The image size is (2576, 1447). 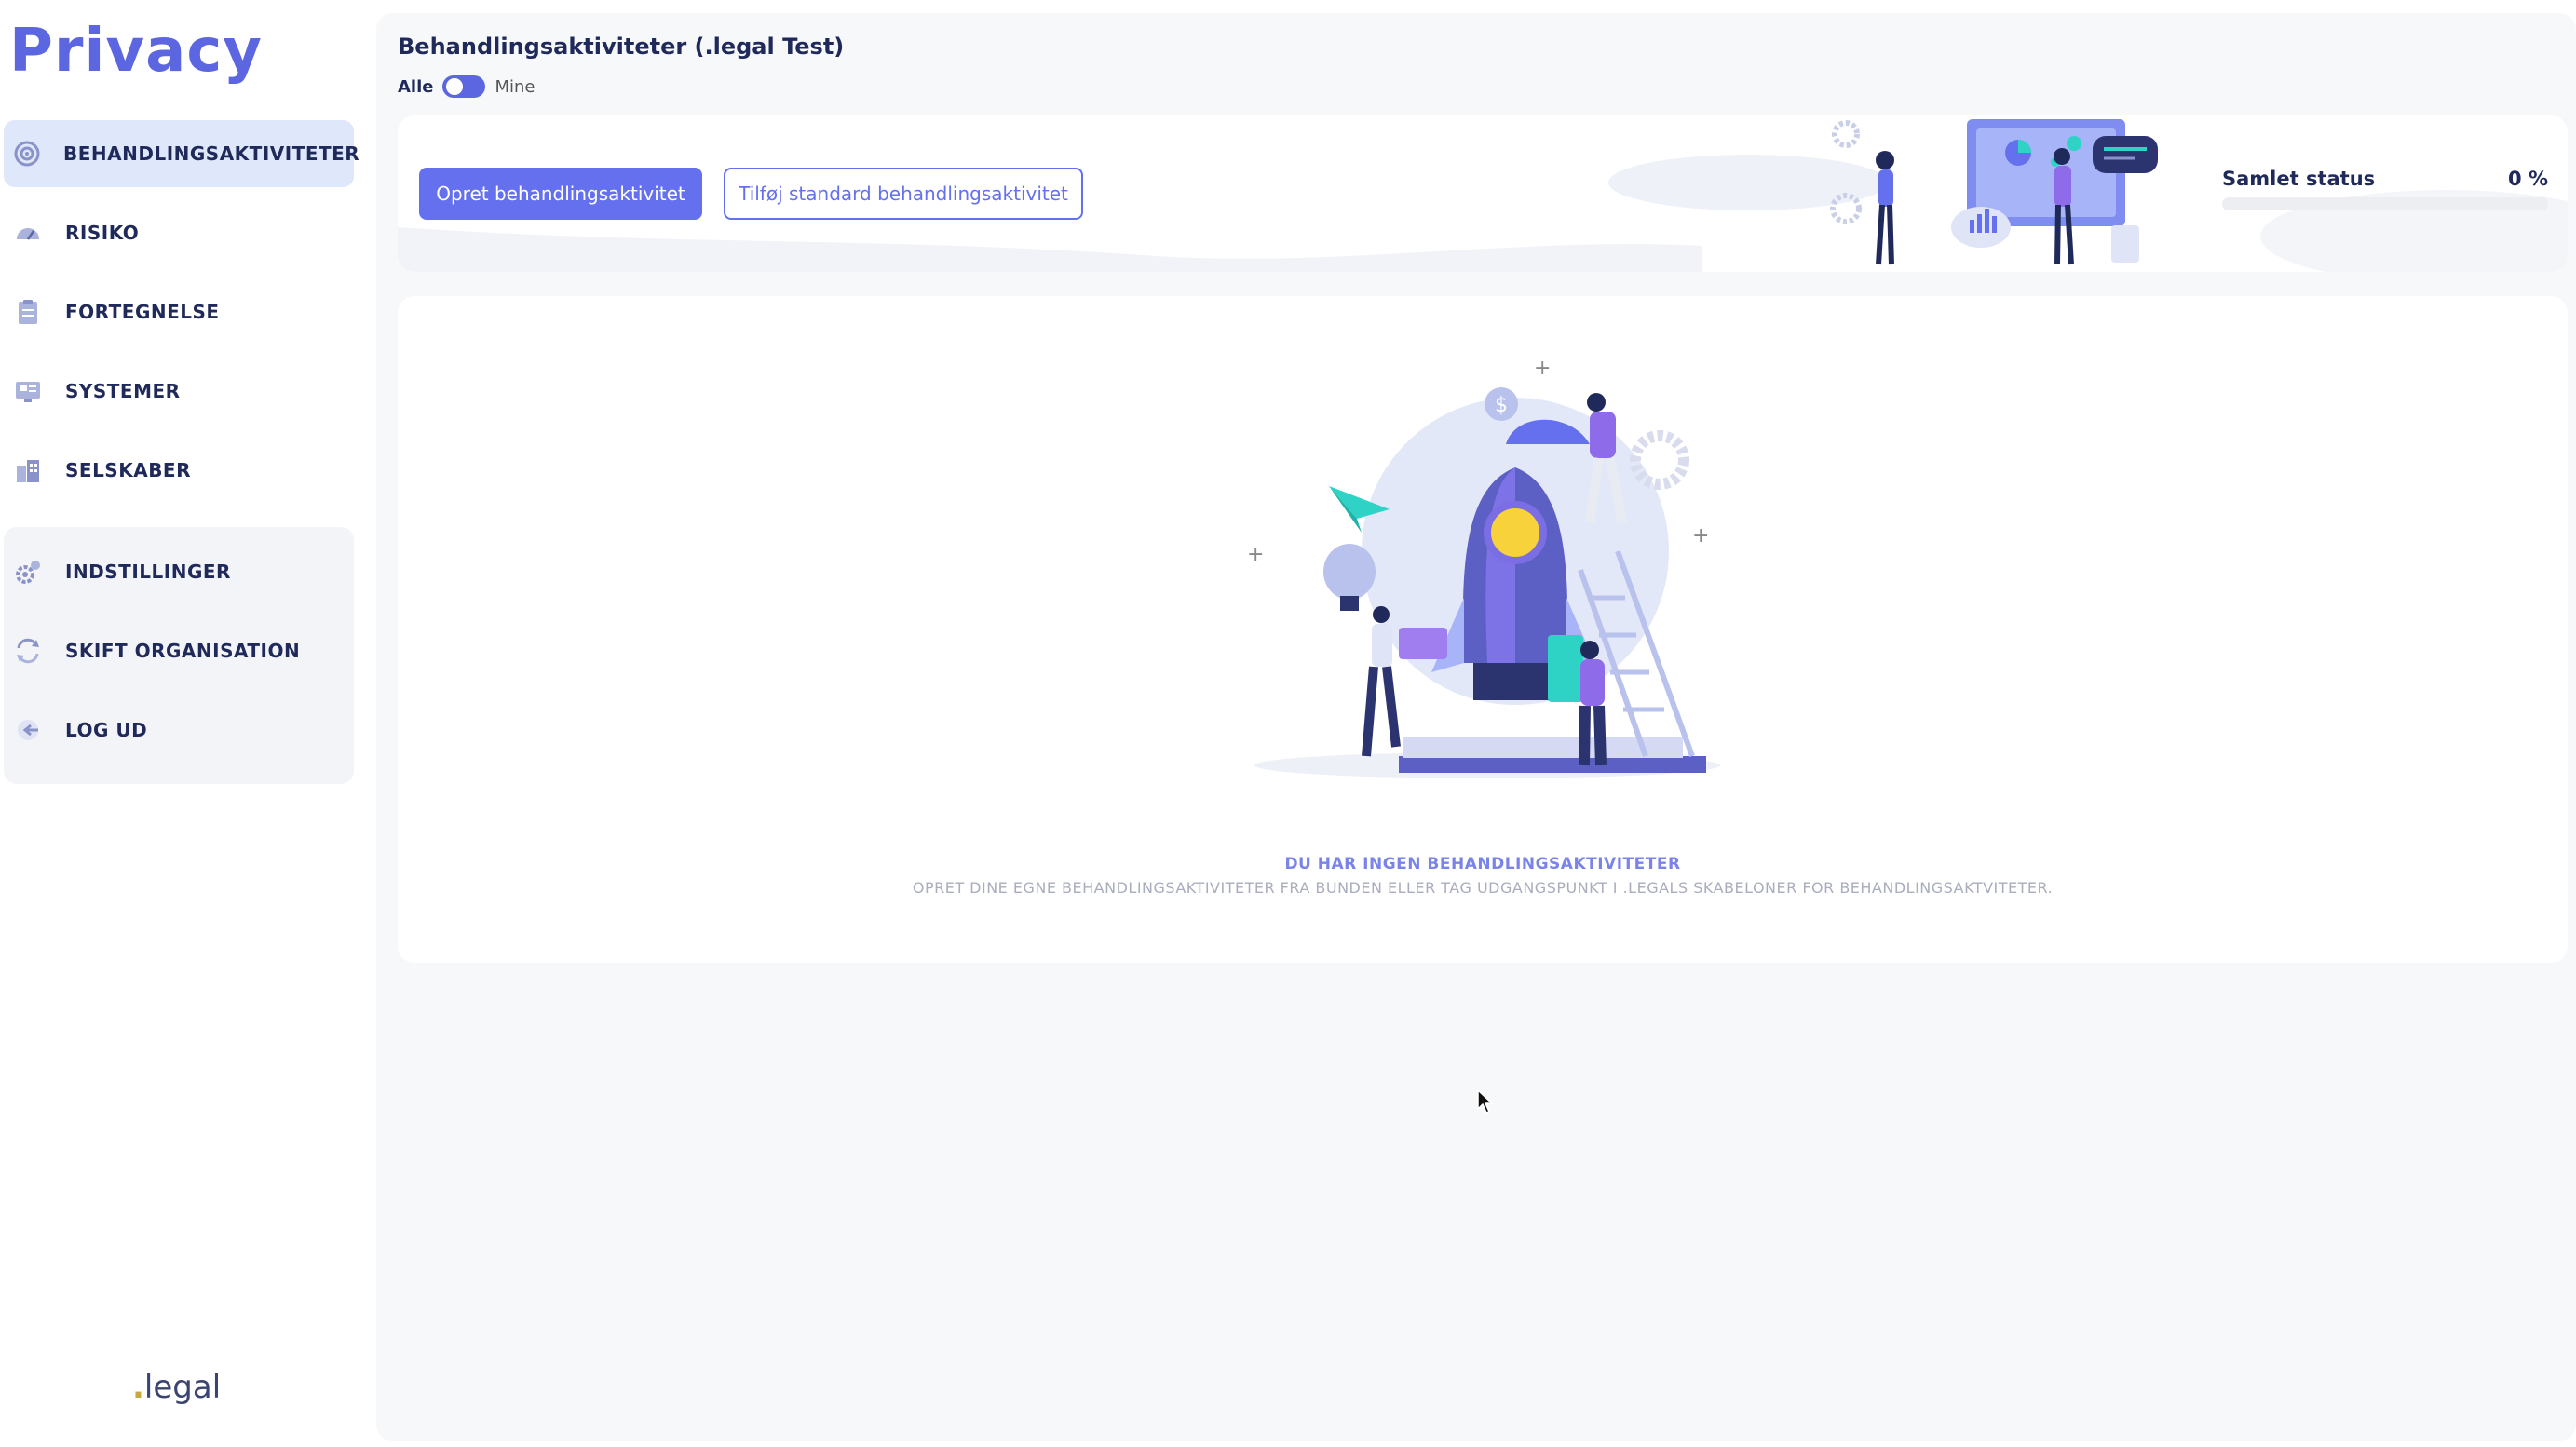 I want to click on sidebar-item-label: INDSTILLINGER, so click(x=148, y=572).